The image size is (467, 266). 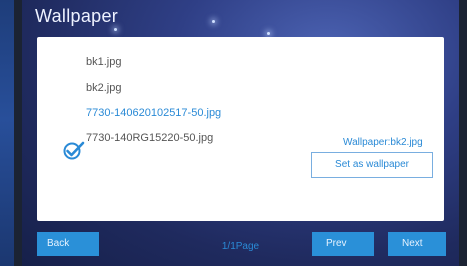 I want to click on file-item: bk2.jpg, so click(x=103, y=88).